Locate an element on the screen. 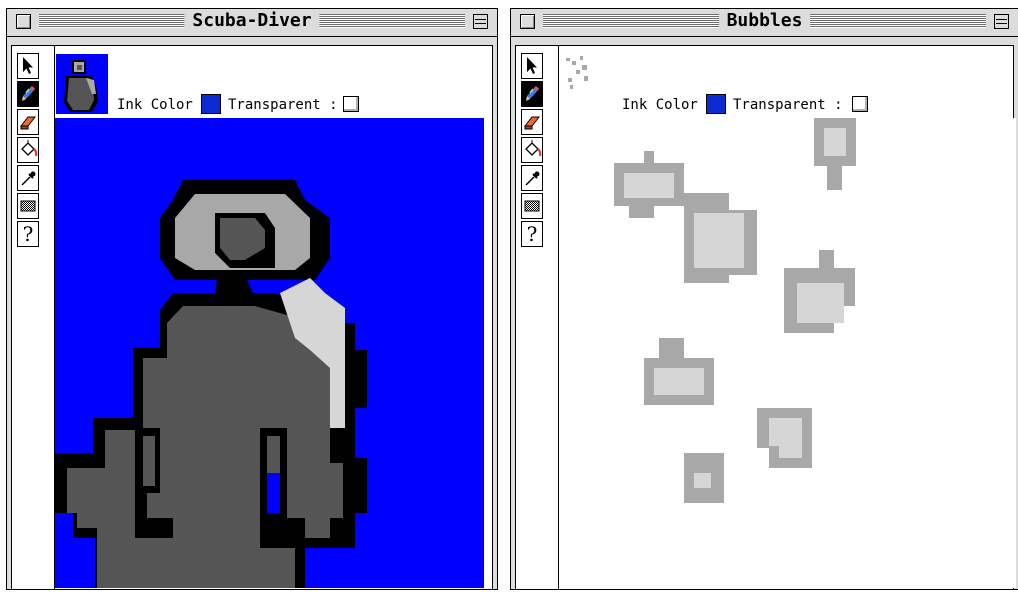  window-title: Scuba-Diver is located at coordinates (252, 21).